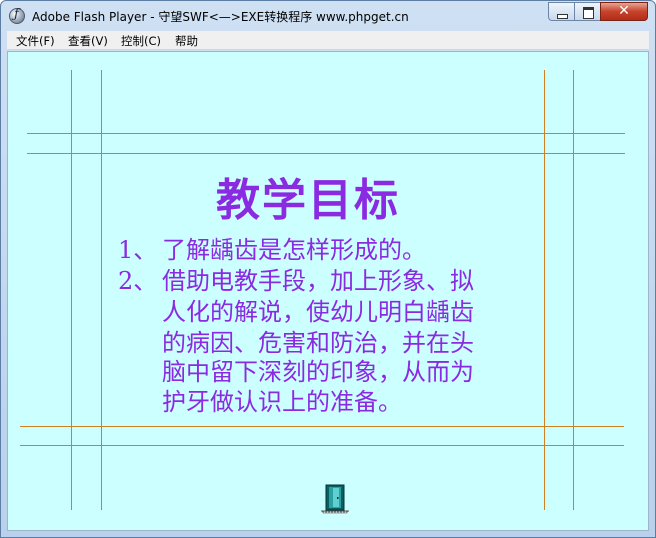 Image resolution: width=656 pixels, height=538 pixels. What do you see at coordinates (318, 343) in the screenshot?
I see `goal-text-line: 的病因、危害和防治，并在头` at bounding box center [318, 343].